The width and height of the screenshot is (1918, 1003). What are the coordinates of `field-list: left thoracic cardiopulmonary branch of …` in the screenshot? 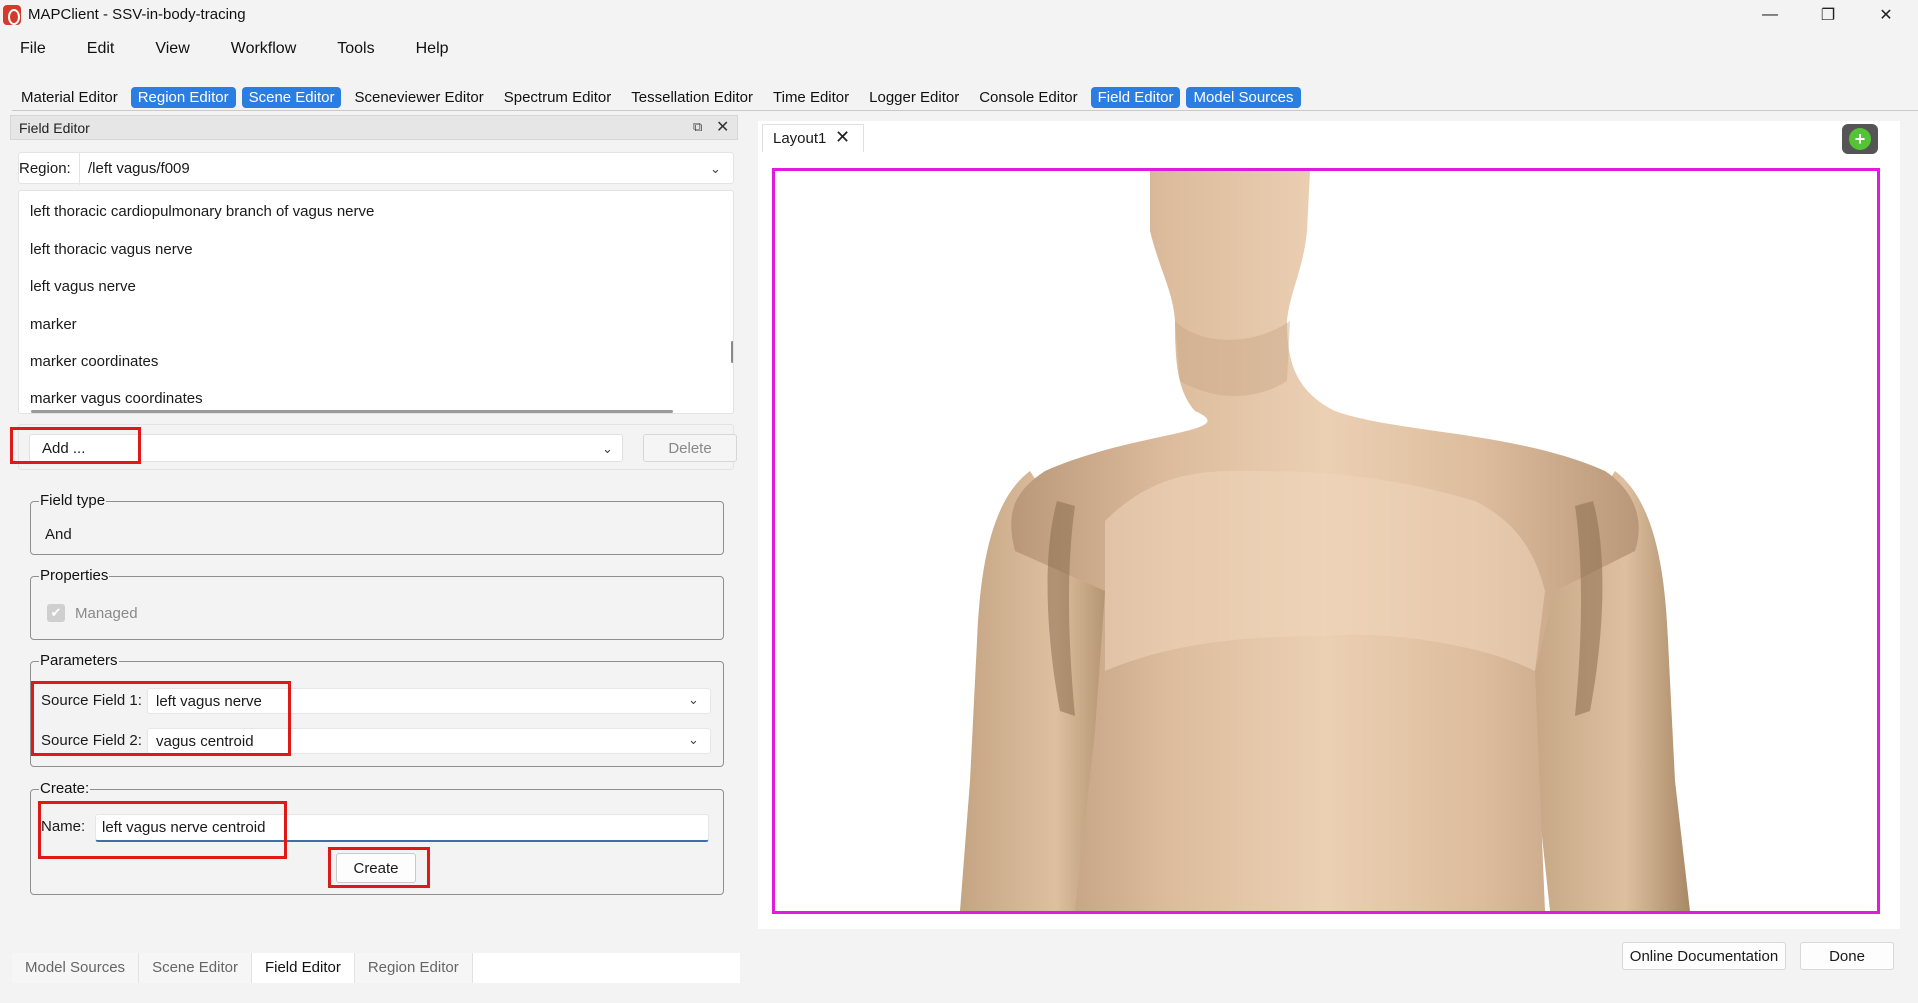 It's located at (376, 302).